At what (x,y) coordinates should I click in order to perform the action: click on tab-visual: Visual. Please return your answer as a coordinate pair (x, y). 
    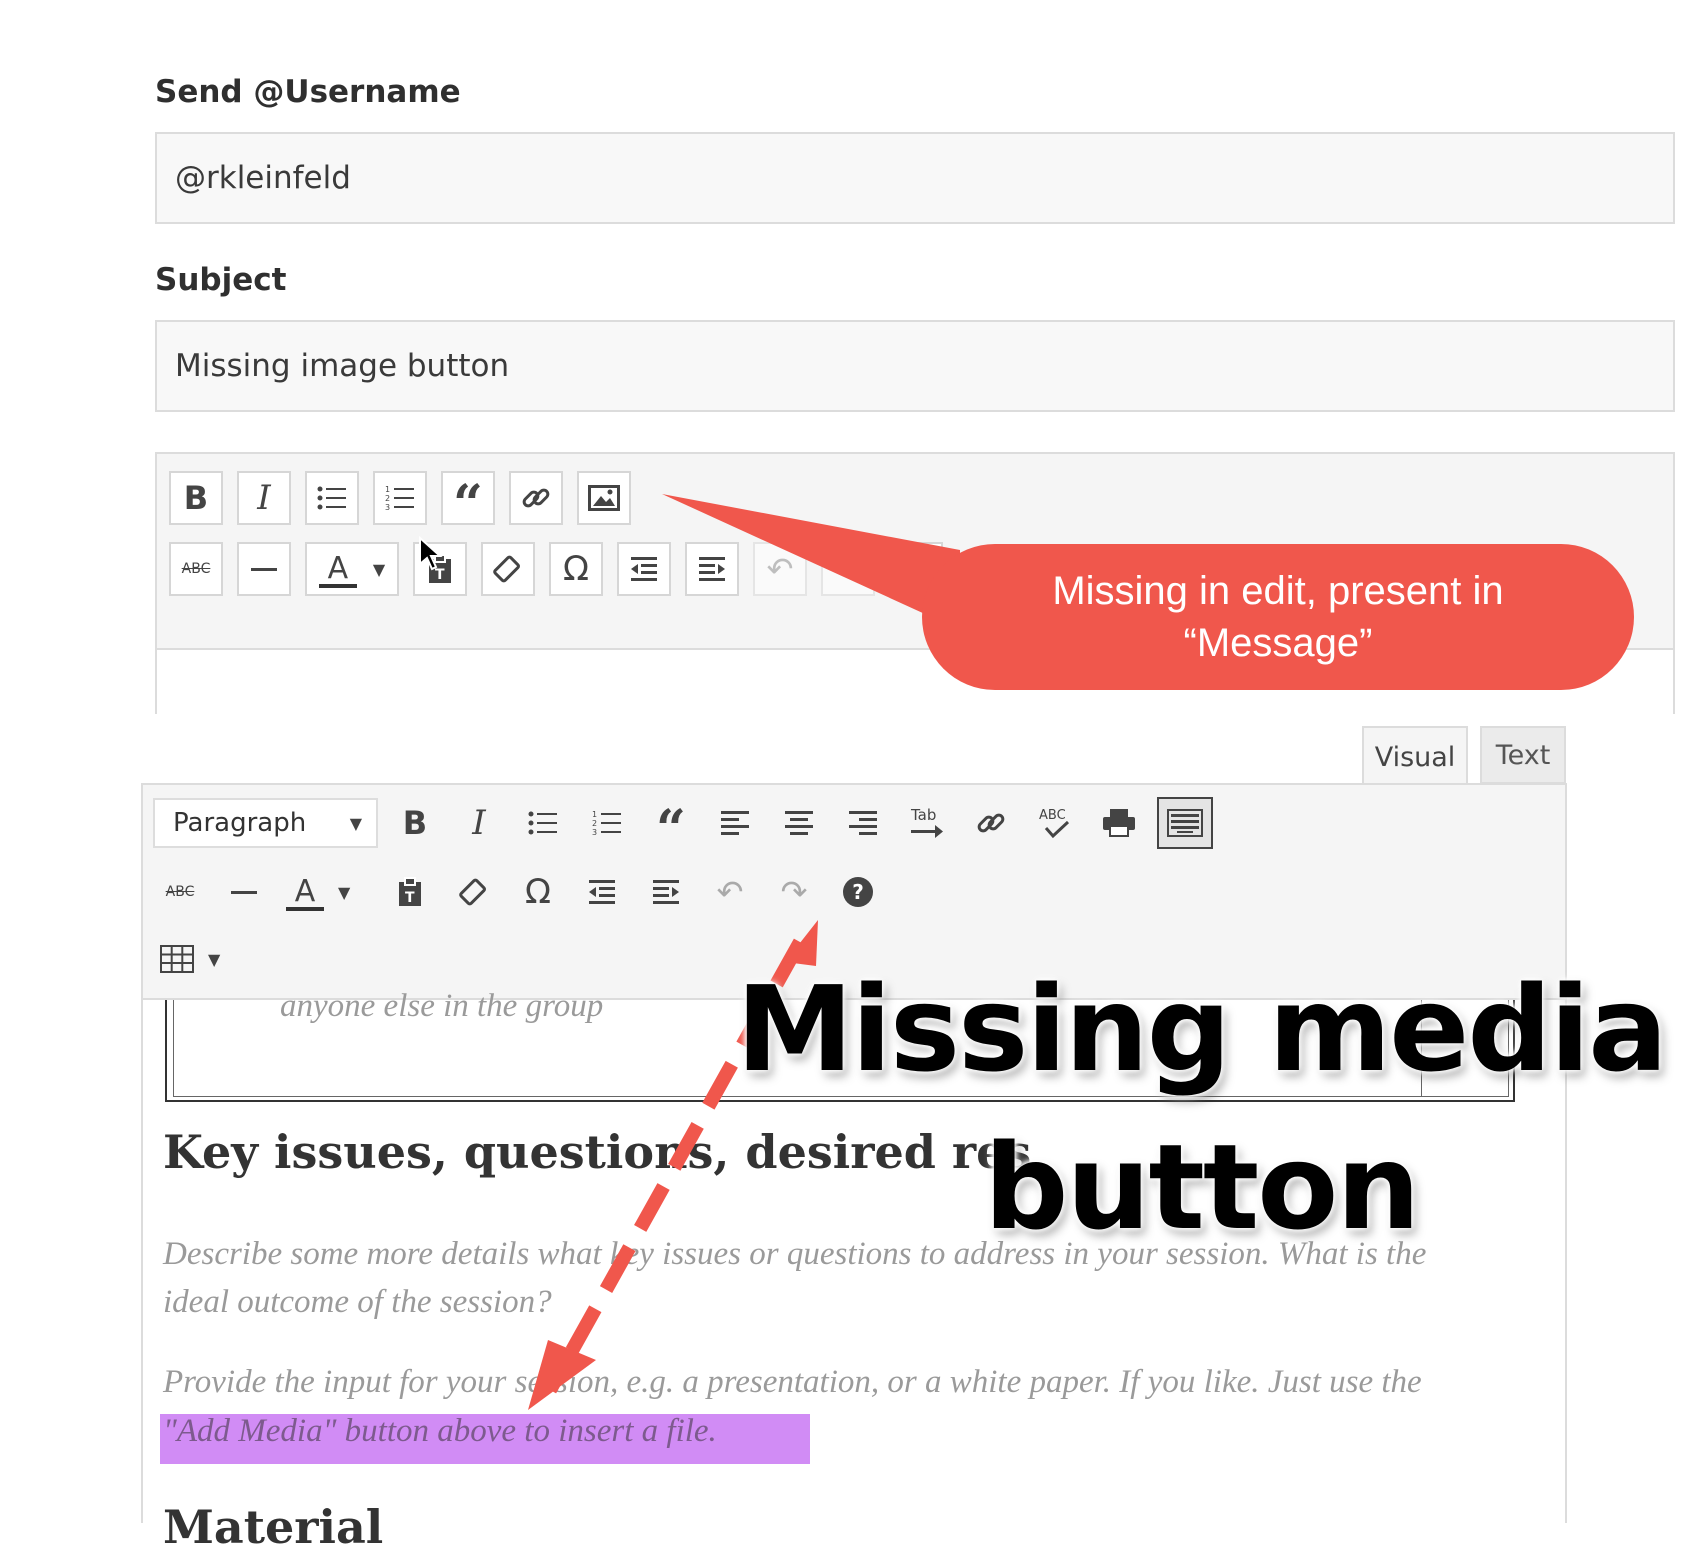
    Looking at the image, I should click on (1415, 756).